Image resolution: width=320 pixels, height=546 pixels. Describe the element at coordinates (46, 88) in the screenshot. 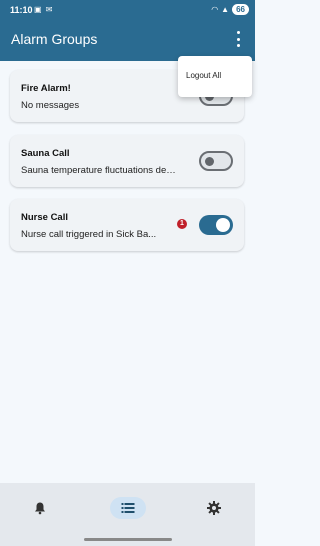

I see `group-title: Fire Alarm!` at that location.